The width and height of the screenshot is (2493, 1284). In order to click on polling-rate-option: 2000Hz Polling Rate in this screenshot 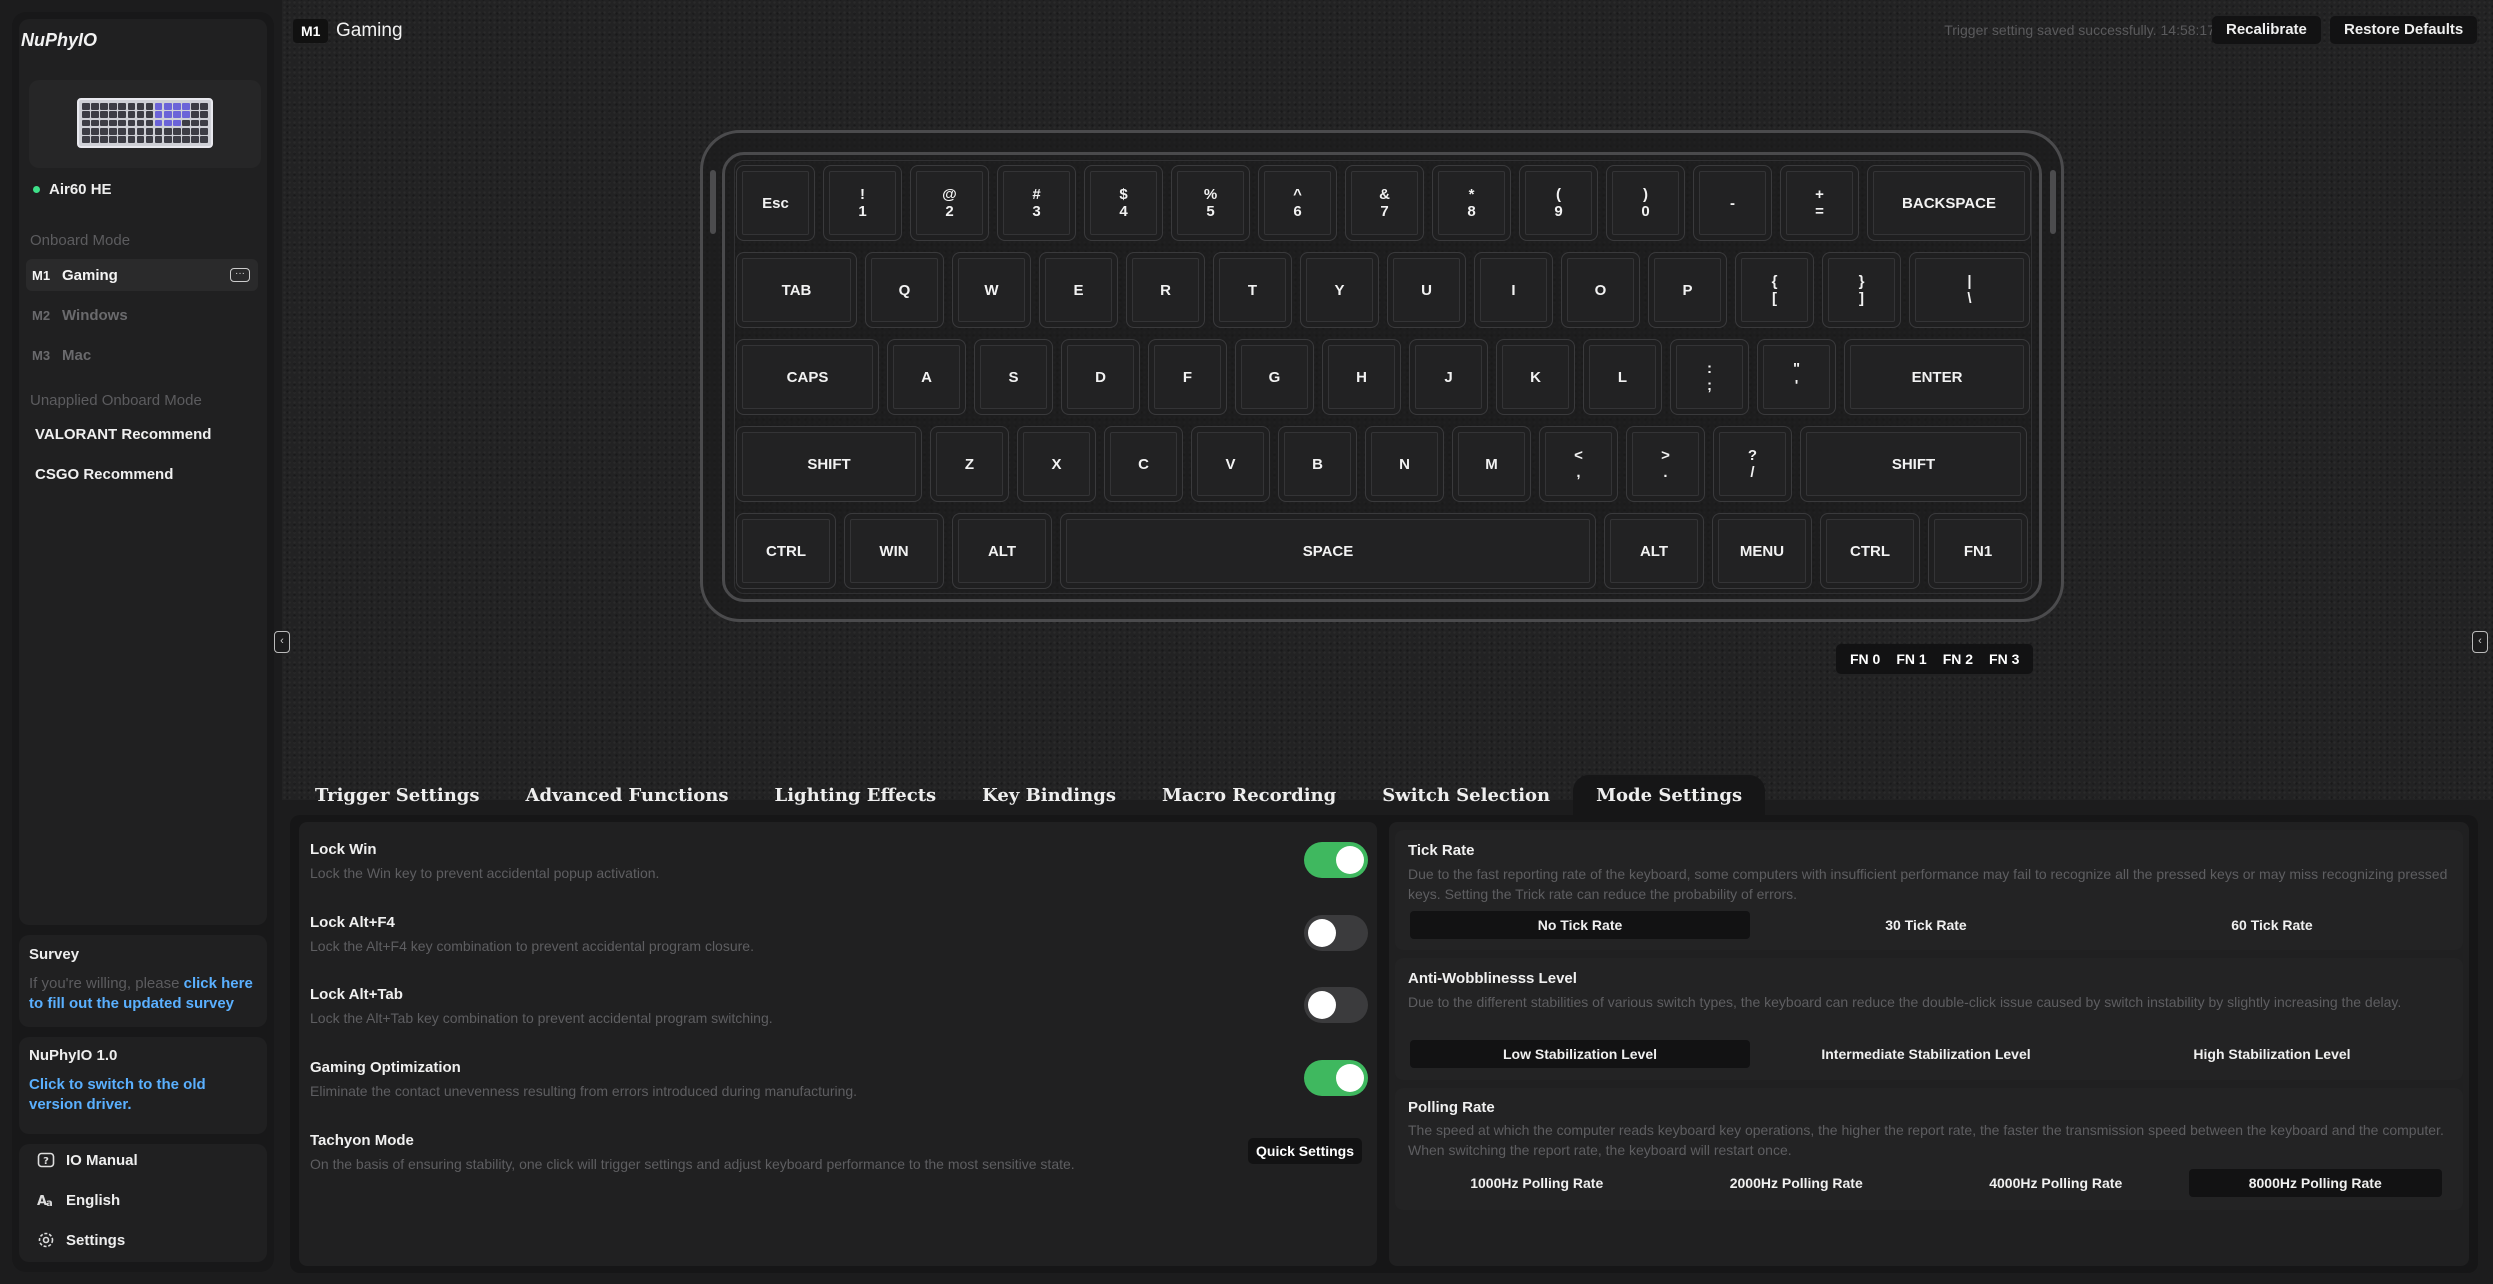, I will do `click(1797, 1183)`.